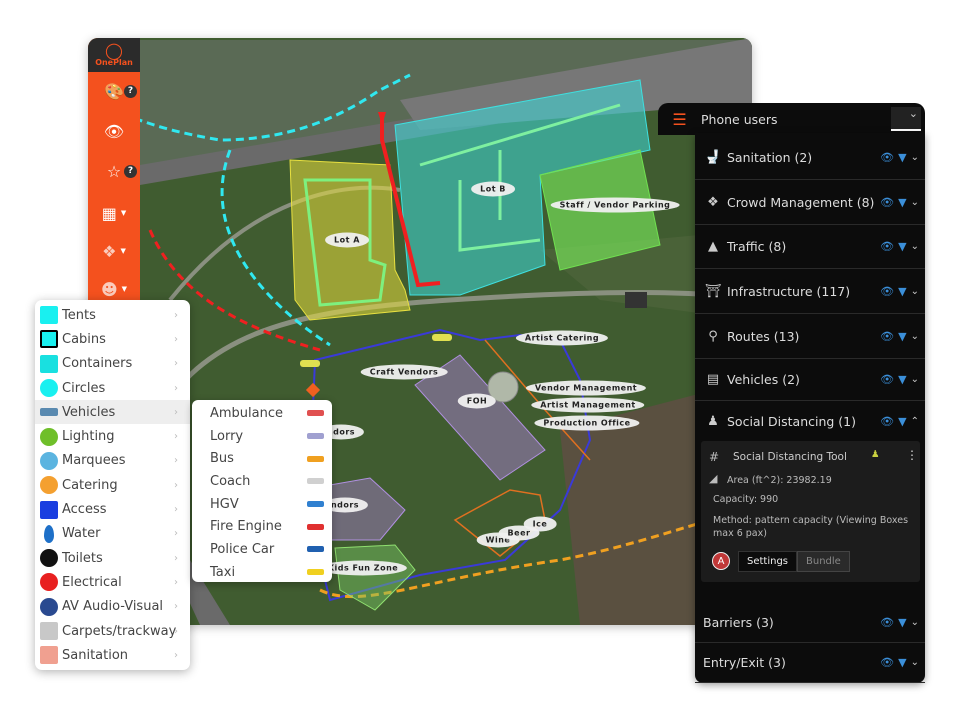 This screenshot has width=960, height=720. Describe the element at coordinates (114, 287) in the screenshot. I see `group-tool-button: ☻ ▼` at that location.